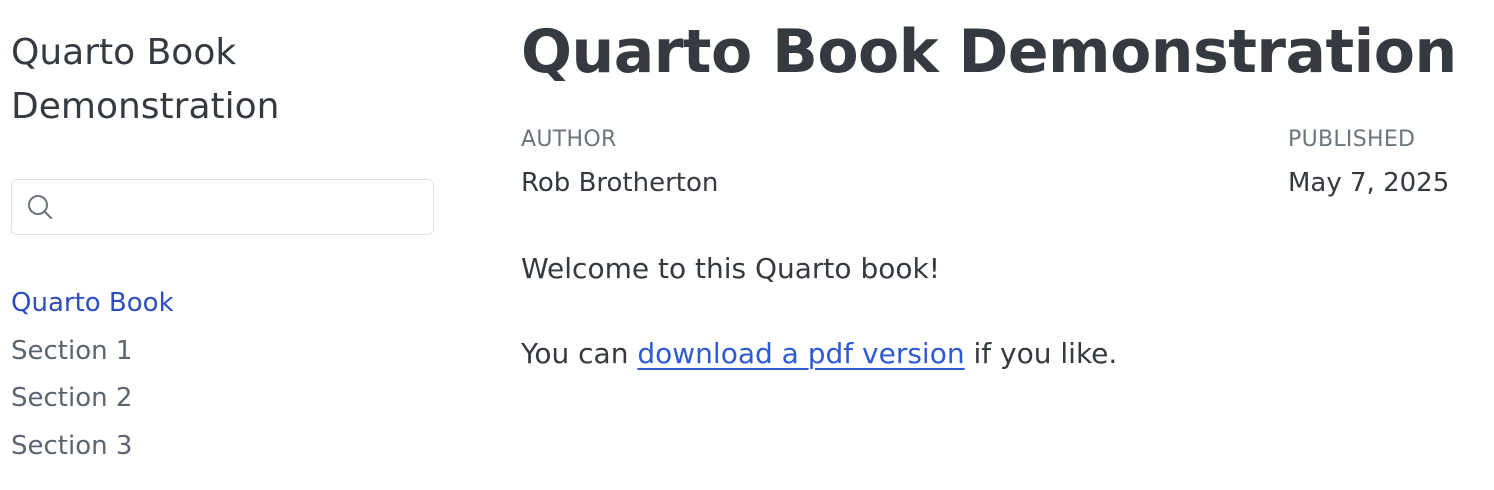 Image resolution: width=1494 pixels, height=490 pixels. I want to click on download-pdf-link: download a pdf version, so click(800, 353).